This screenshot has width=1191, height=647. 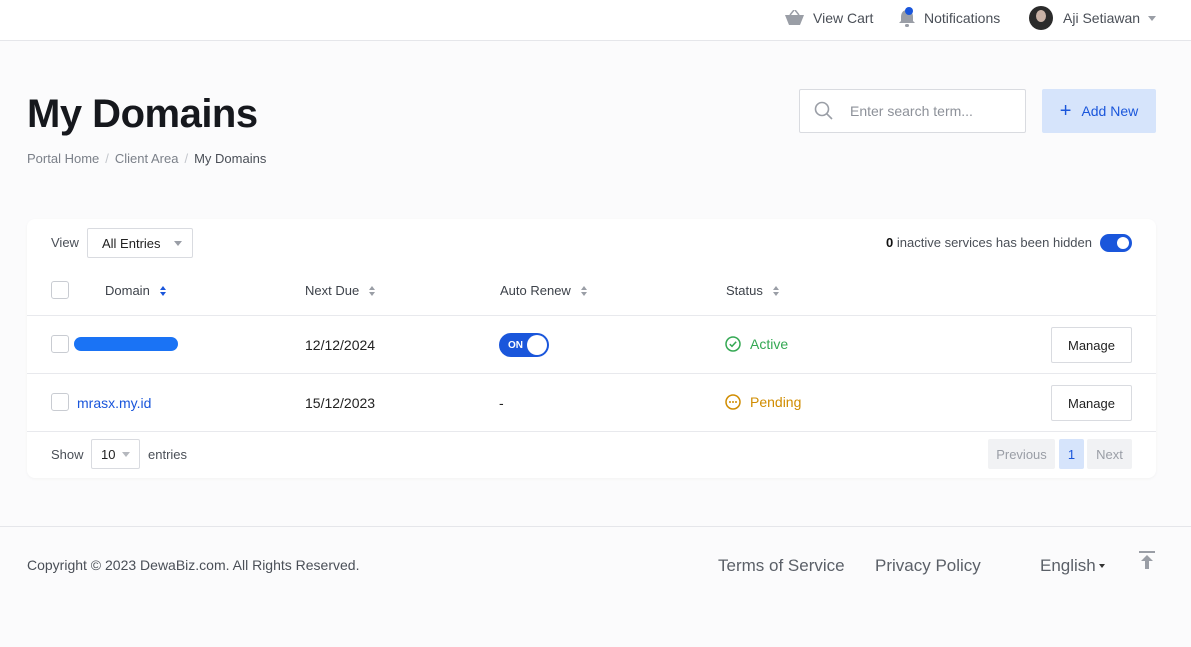 What do you see at coordinates (108, 454) in the screenshot?
I see `page-length-value: 10` at bounding box center [108, 454].